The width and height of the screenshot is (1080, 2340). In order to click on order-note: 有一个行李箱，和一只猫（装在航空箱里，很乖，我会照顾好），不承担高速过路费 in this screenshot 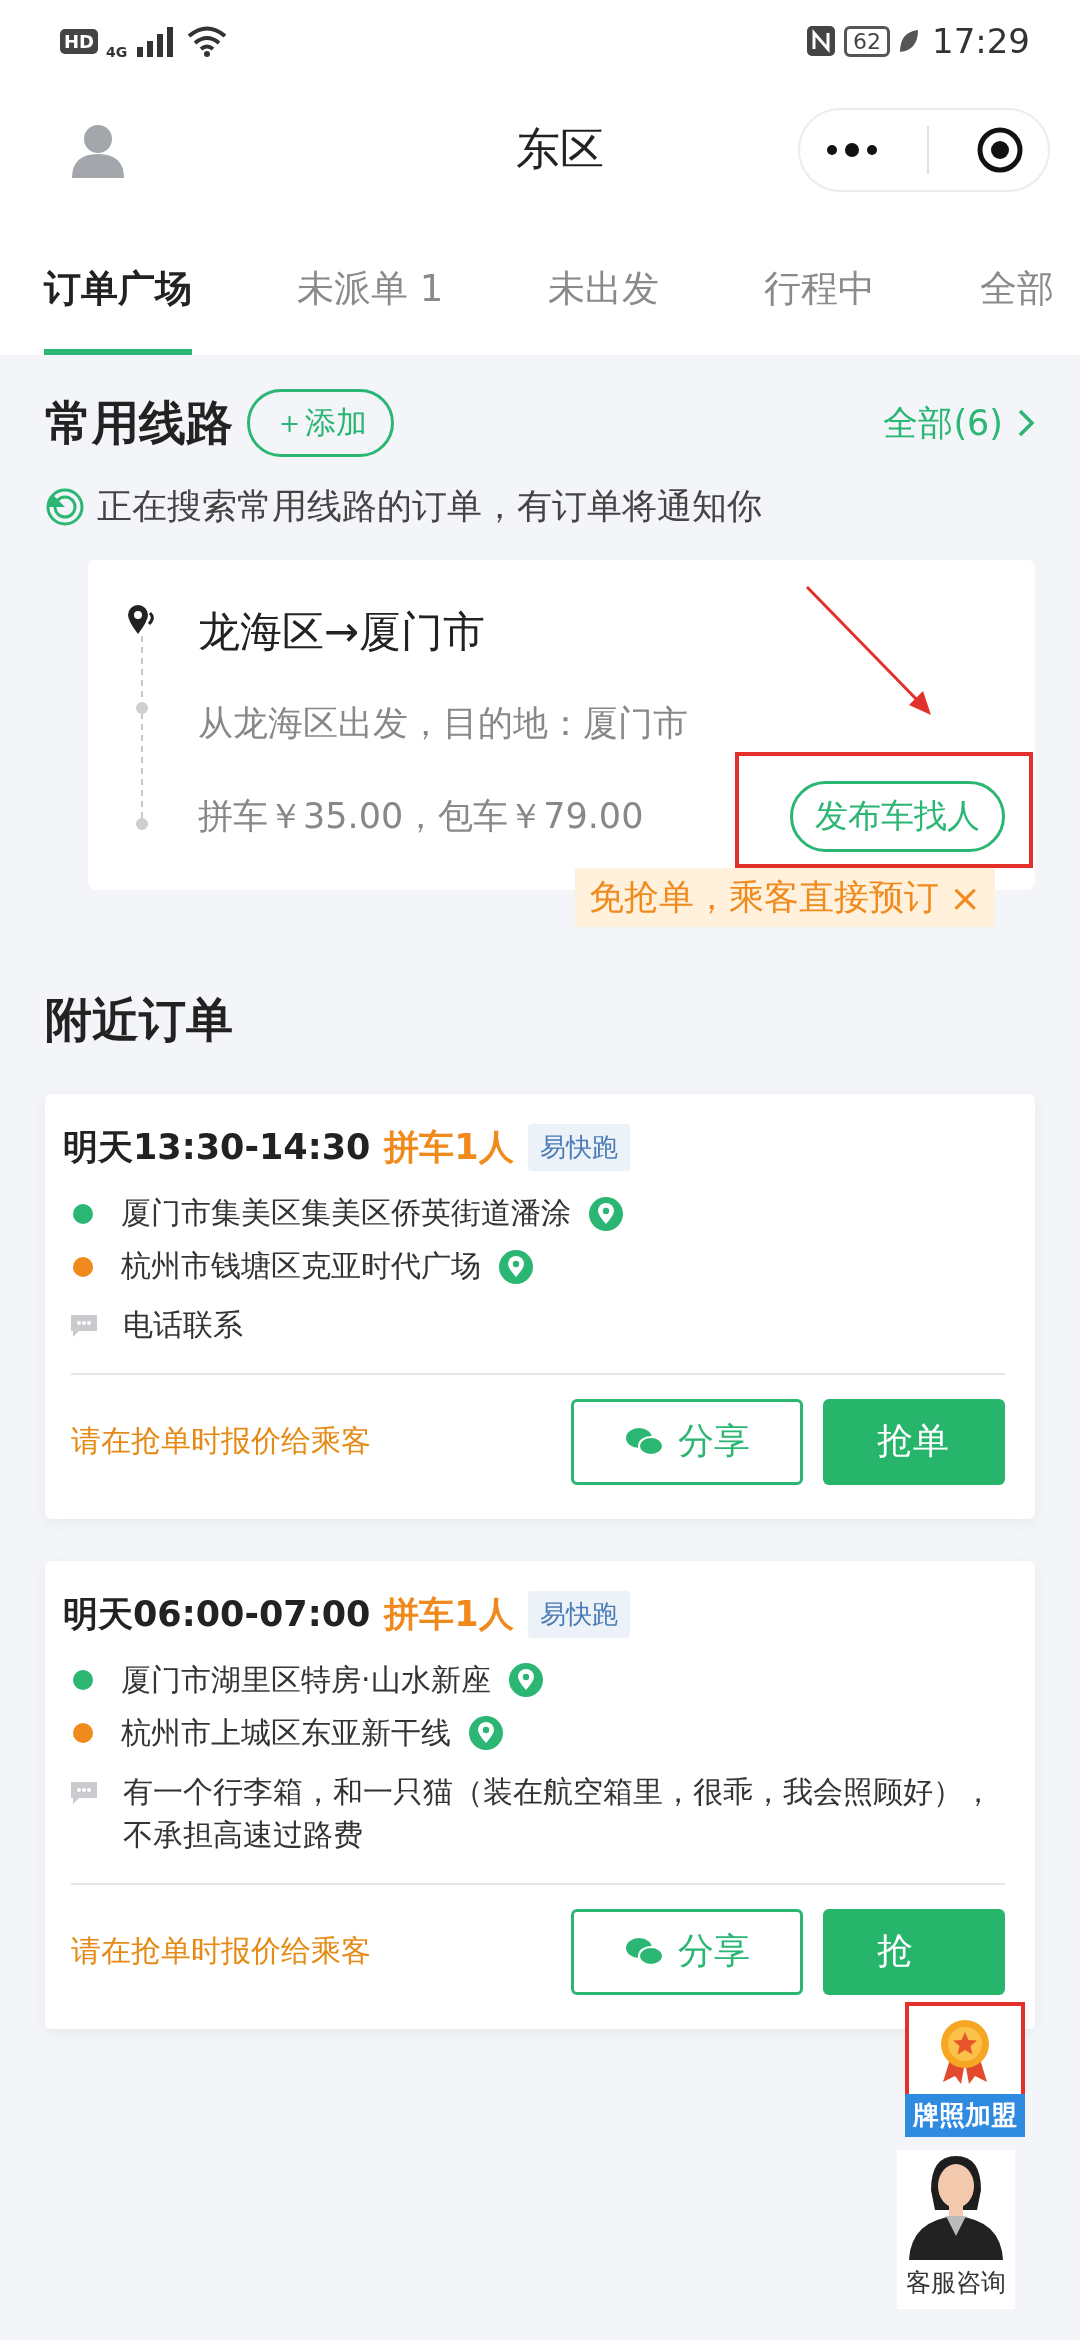, I will do `click(558, 1813)`.